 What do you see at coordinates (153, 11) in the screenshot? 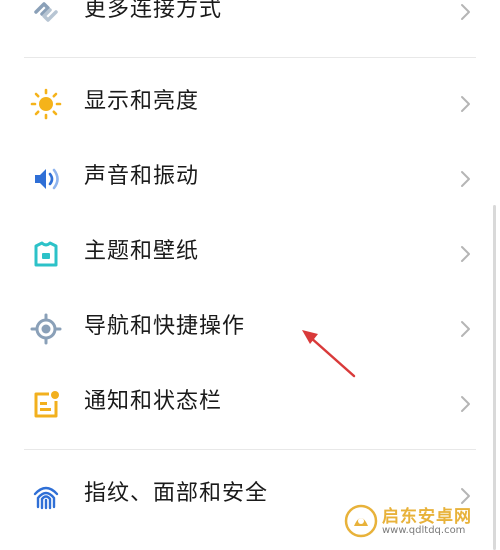
I see `settings-item-label: 更多连接方式` at bounding box center [153, 11].